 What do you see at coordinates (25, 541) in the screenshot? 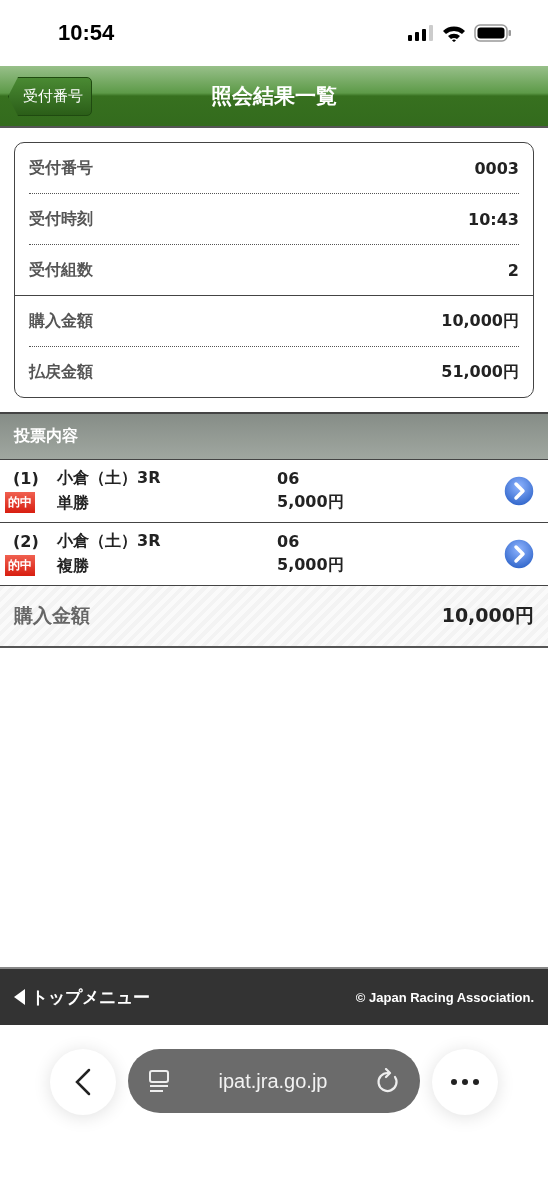
I see `bet-index: (2)` at bounding box center [25, 541].